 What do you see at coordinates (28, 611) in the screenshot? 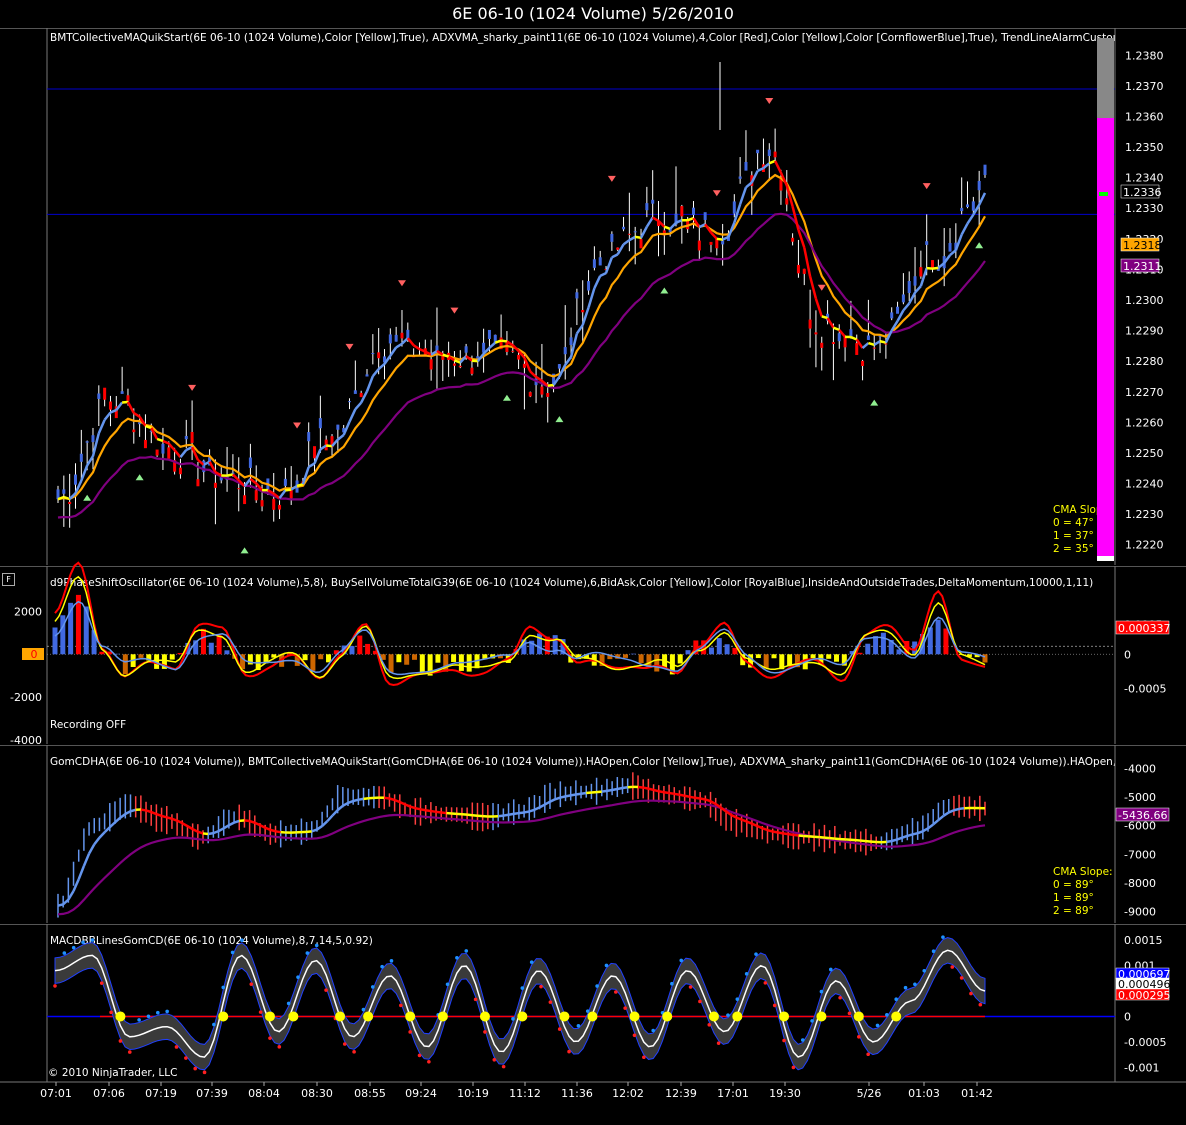
I see `osc-left-tick: 2000` at bounding box center [28, 611].